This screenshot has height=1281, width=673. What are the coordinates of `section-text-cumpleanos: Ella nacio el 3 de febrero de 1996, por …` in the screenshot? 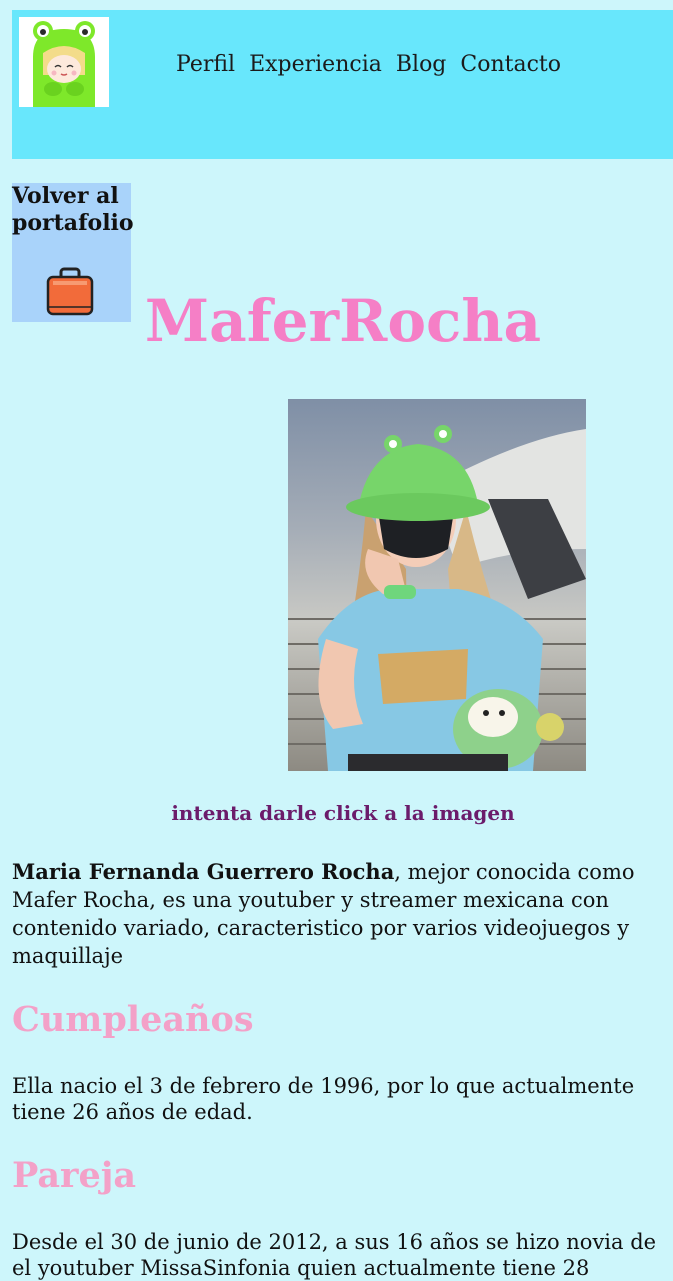 It's located at (323, 1099).